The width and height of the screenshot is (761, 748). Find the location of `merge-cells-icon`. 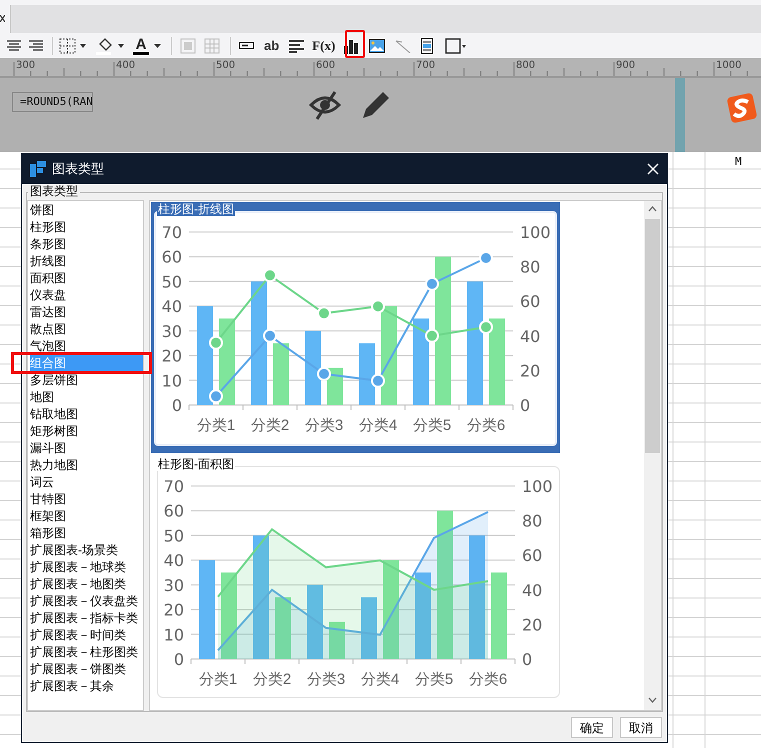

merge-cells-icon is located at coordinates (188, 46).